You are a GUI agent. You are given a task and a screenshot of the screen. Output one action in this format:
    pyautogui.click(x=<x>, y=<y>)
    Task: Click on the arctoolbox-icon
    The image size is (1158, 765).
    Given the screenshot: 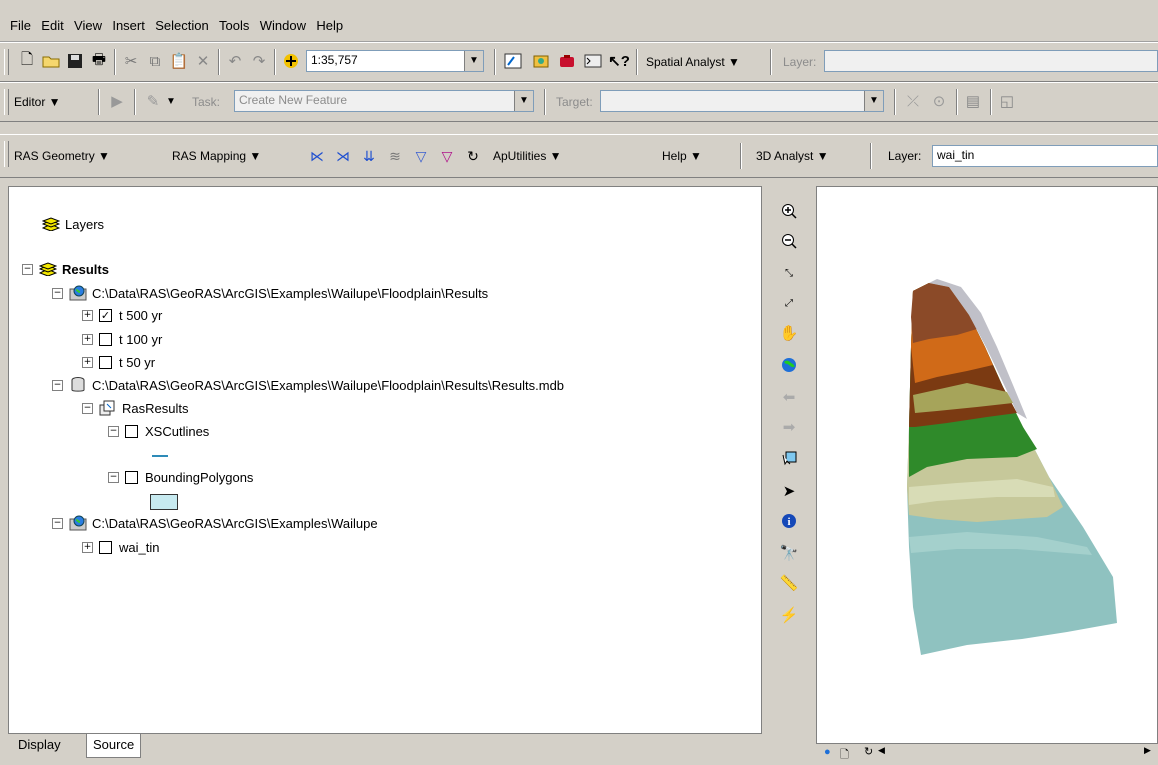 What is the action you would take?
    pyautogui.click(x=567, y=61)
    